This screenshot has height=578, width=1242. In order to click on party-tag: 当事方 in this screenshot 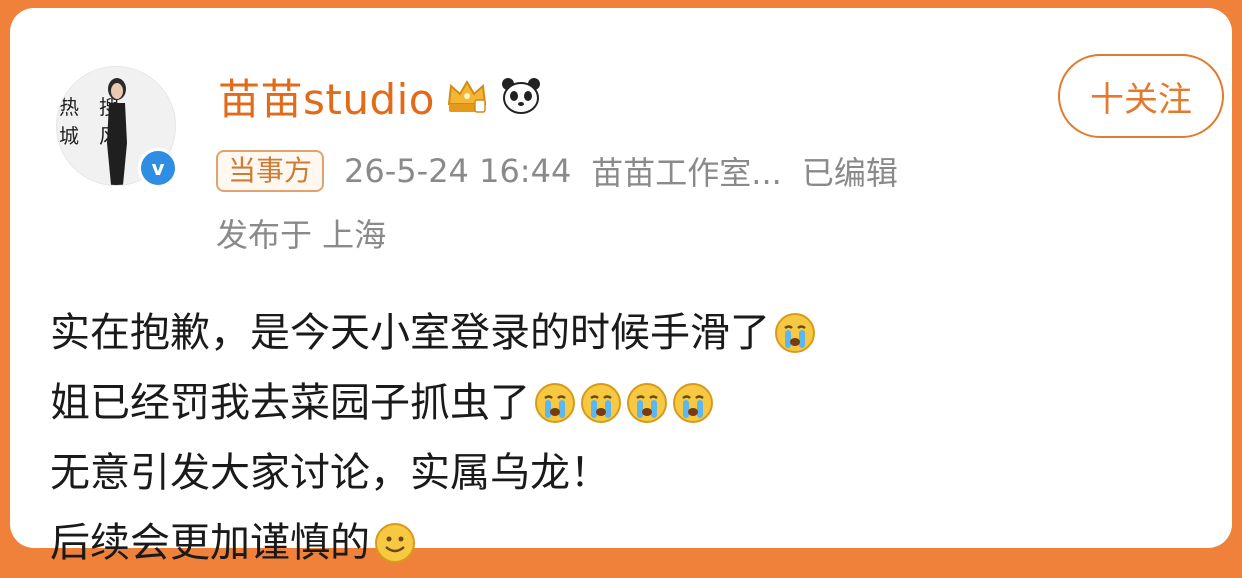, I will do `click(270, 171)`.